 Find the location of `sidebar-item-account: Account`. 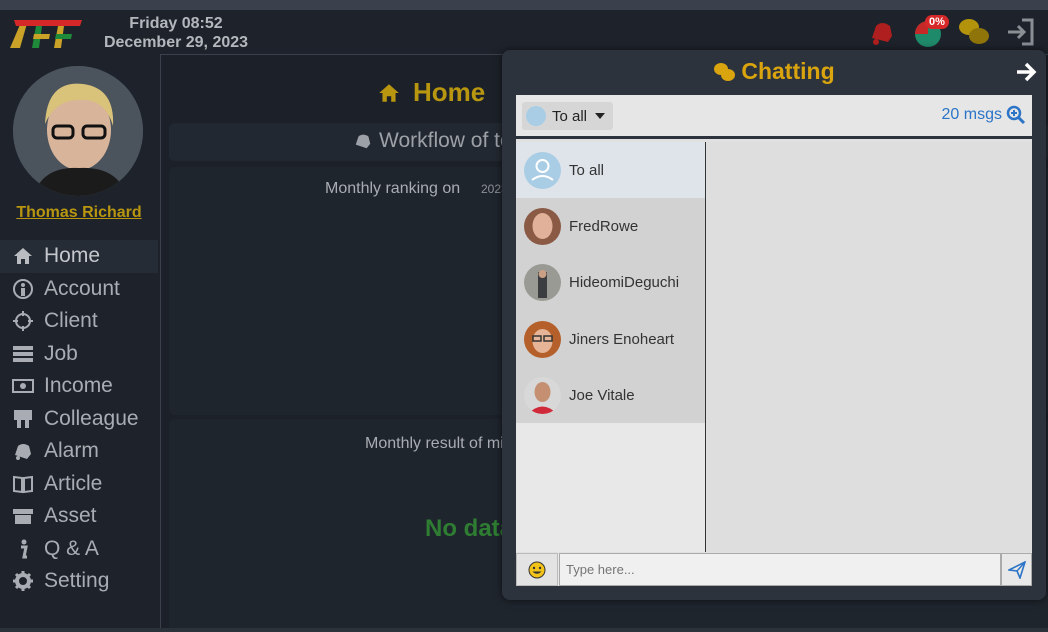

sidebar-item-account: Account is located at coordinates (79, 289).